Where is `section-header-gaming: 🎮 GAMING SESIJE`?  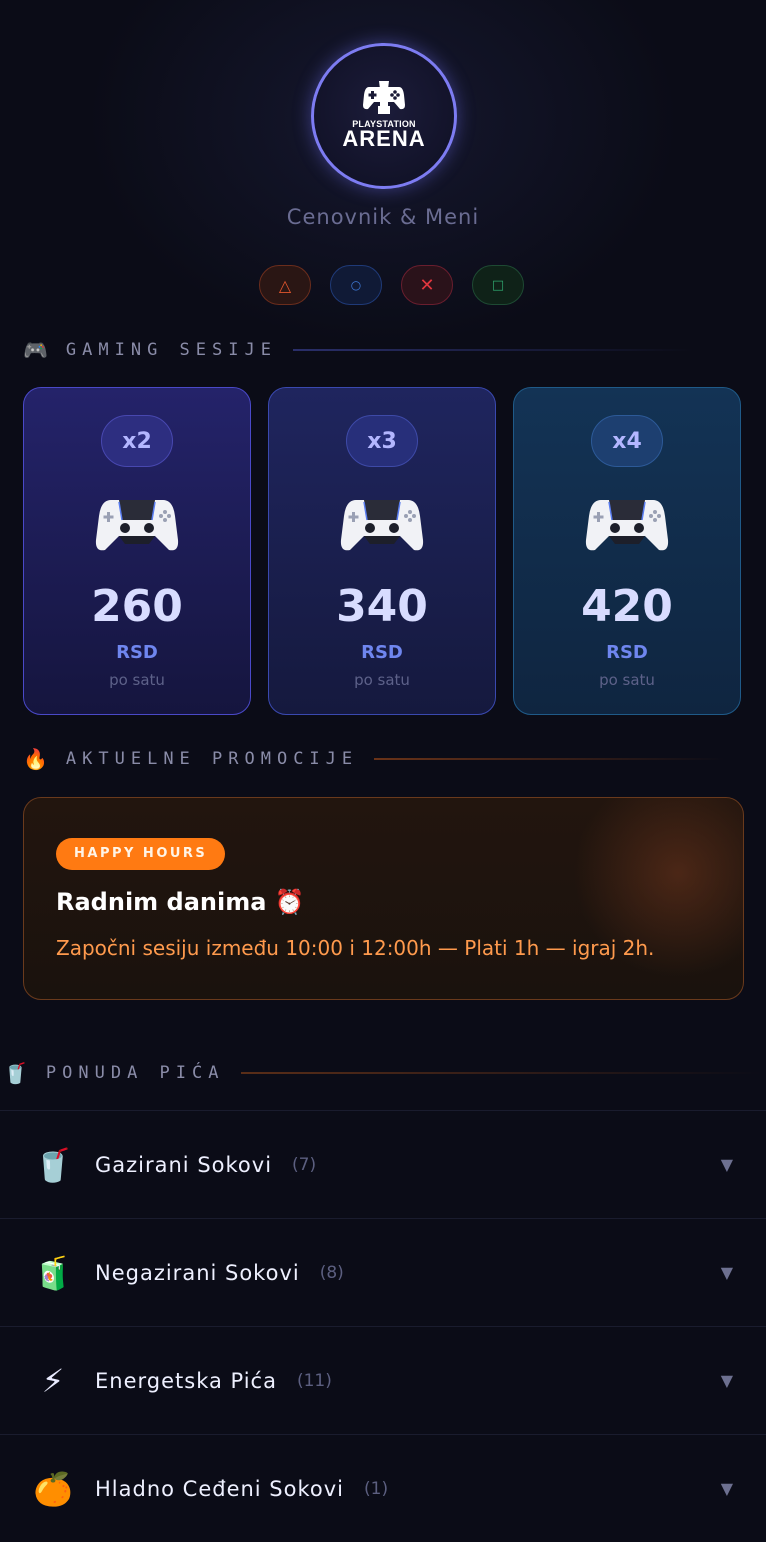 section-header-gaming: 🎮 GAMING SESIJE is located at coordinates (358, 350).